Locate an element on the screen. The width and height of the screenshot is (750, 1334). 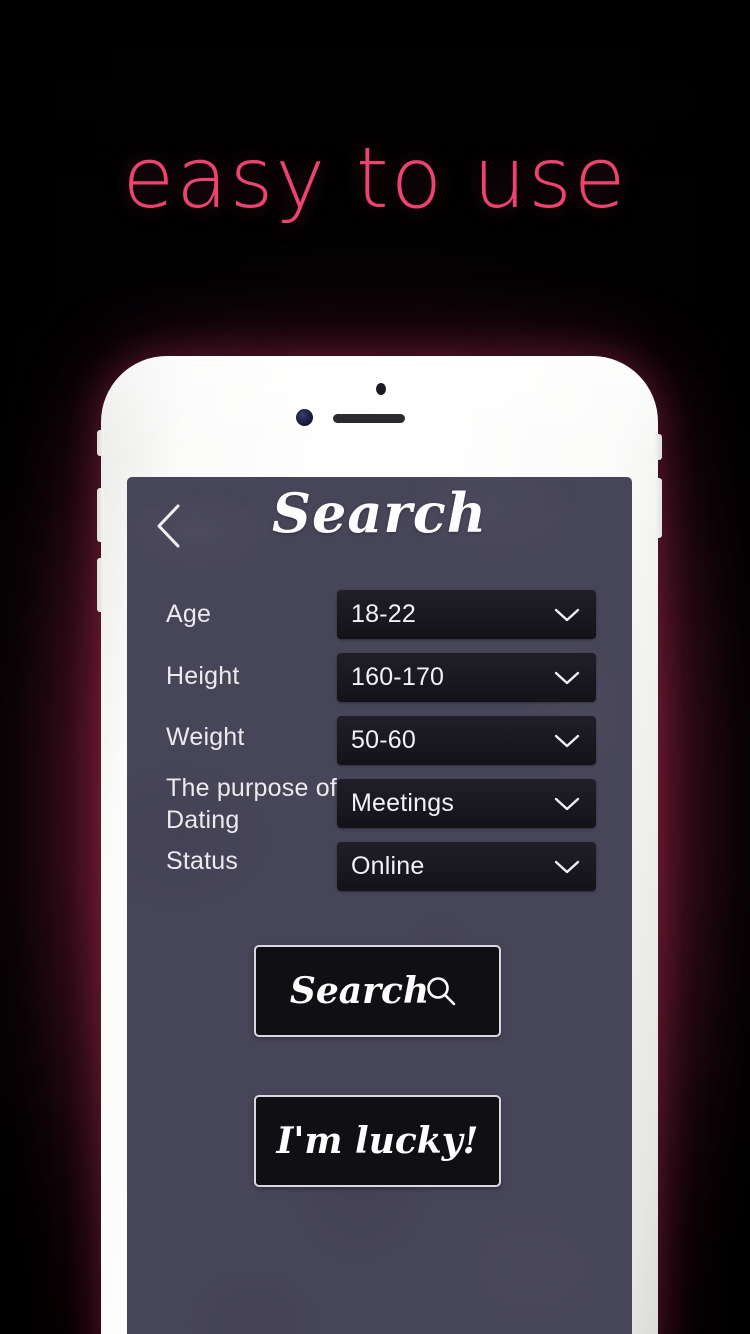
page-title: Search is located at coordinates (379, 513).